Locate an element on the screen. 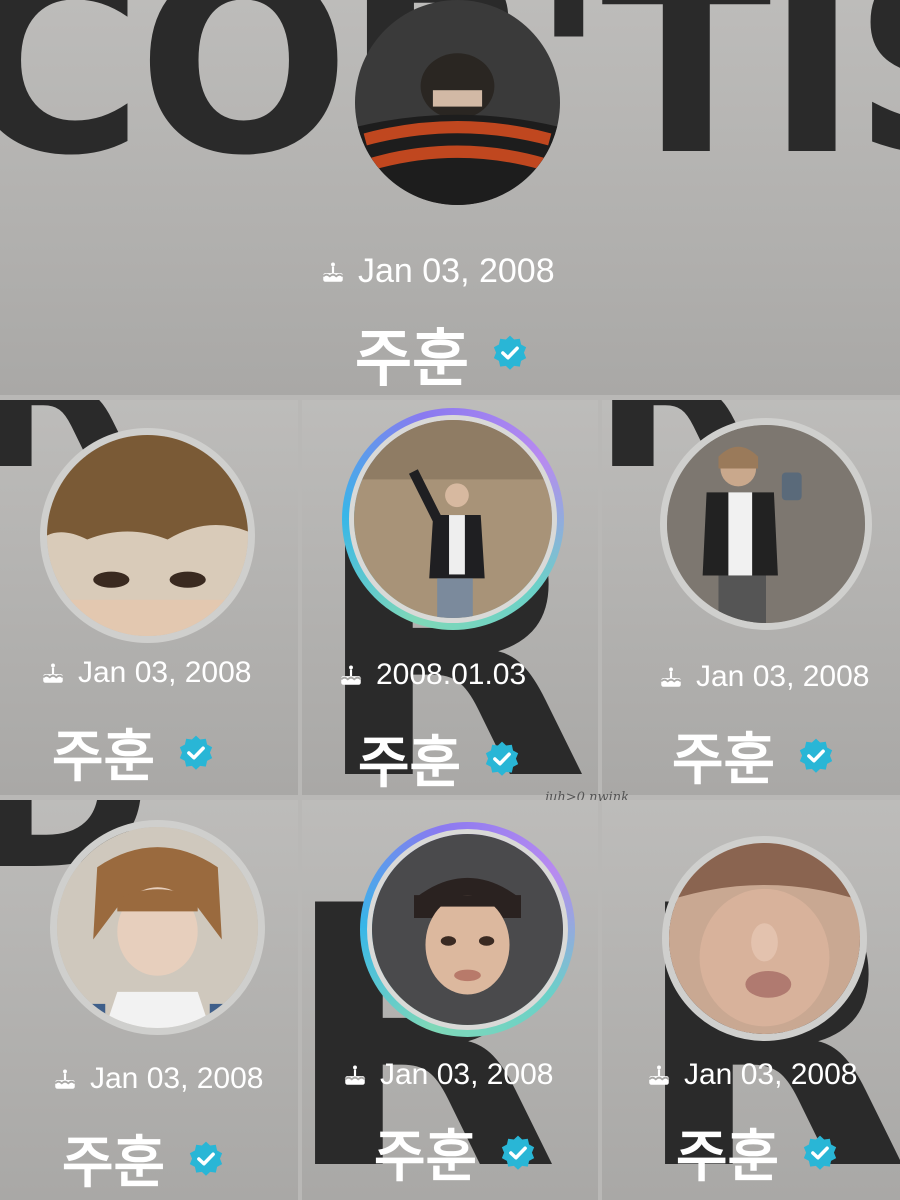  profile-panel-7: R Jan 03, 2008 주훈 is located at coordinates (751, 1000).